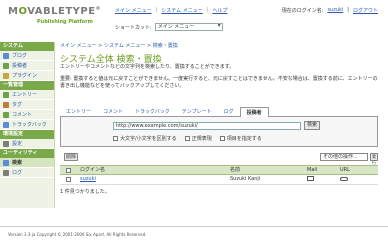 The width and height of the screenshot is (388, 244). What do you see at coordinates (188, 27) in the screenshot?
I see `shortcut-select: メイン メニュー` at bounding box center [188, 27].